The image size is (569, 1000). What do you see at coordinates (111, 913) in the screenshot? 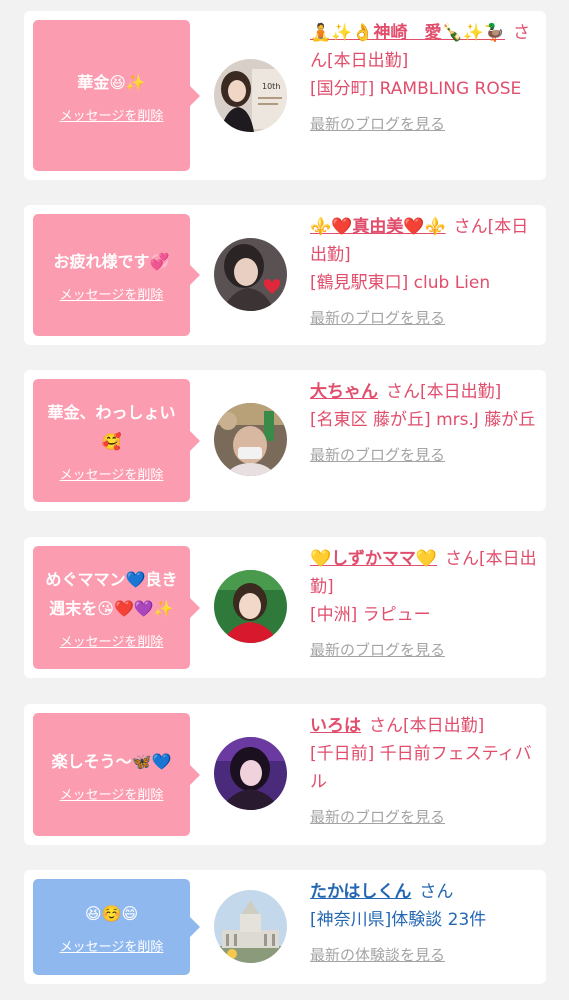
I see `message-text: 😆☺️😄` at bounding box center [111, 913].